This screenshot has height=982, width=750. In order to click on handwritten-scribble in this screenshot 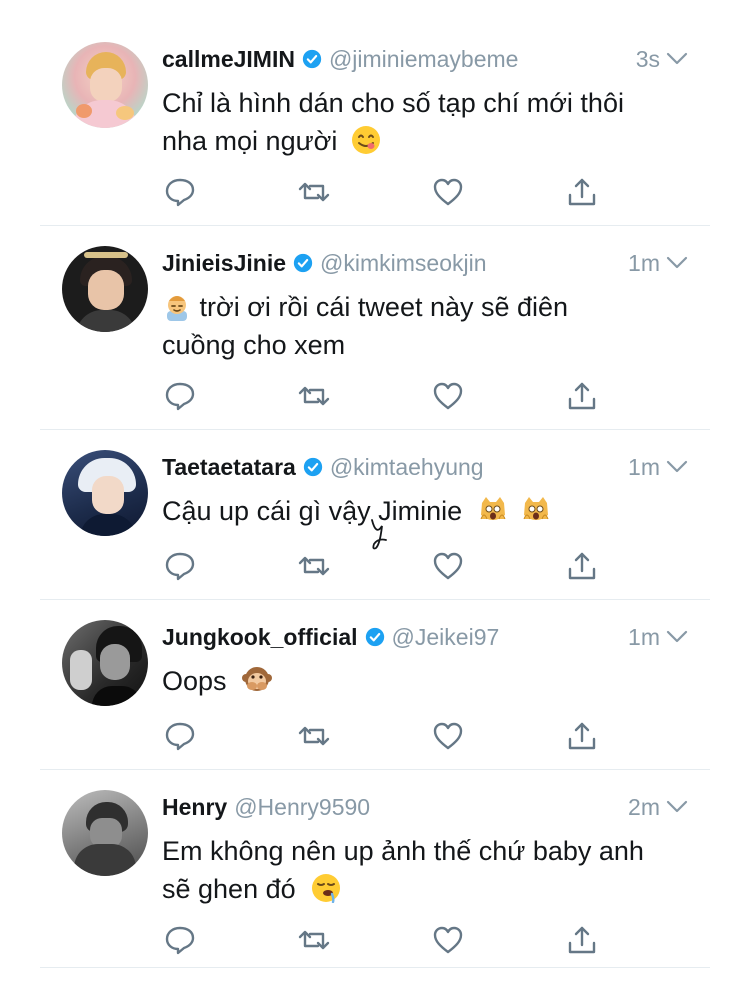, I will do `click(379, 534)`.